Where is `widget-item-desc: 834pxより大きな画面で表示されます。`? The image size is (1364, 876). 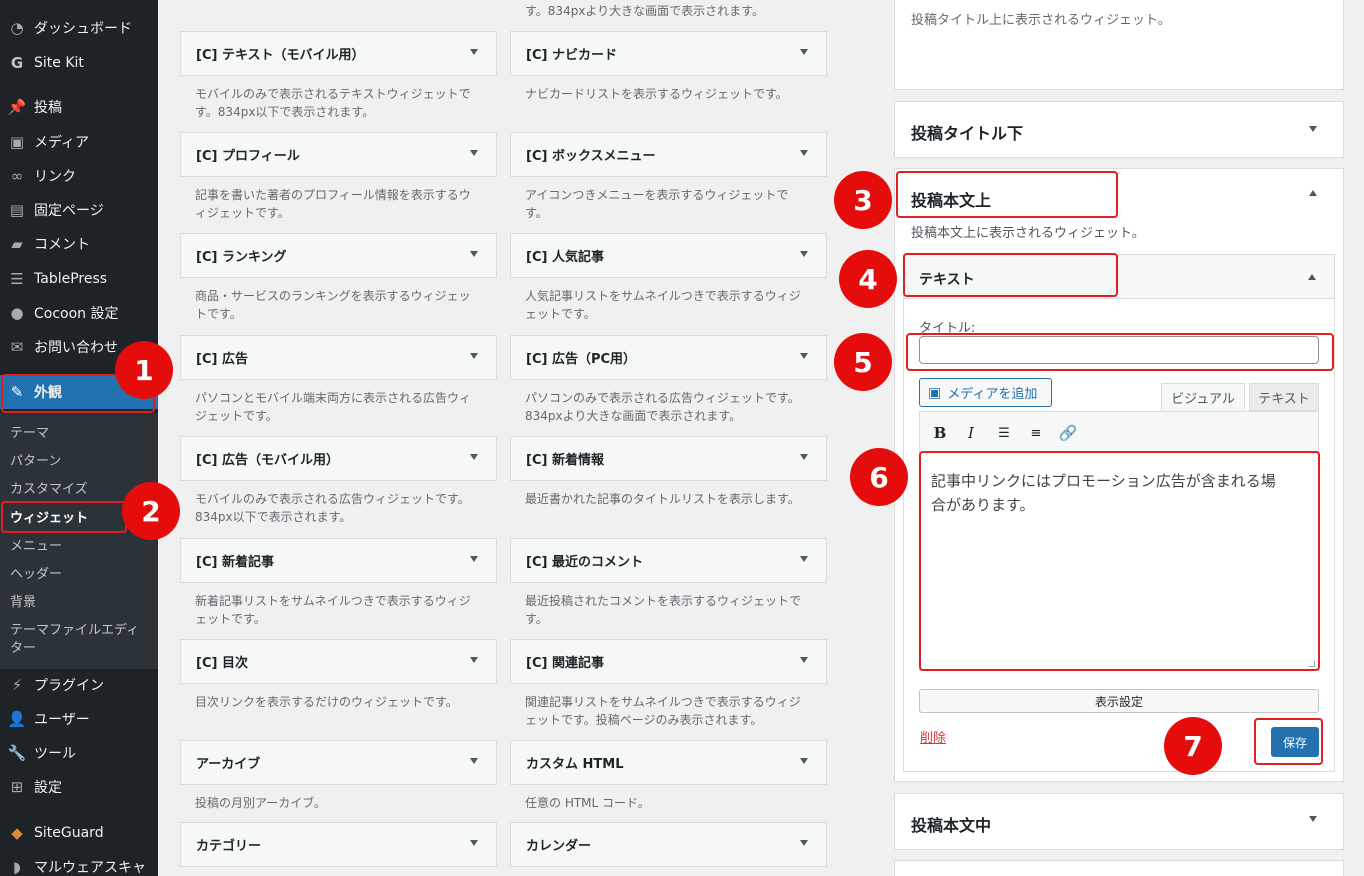 widget-item-desc: 834pxより大きな画面で表示されます。 is located at coordinates (633, 416).